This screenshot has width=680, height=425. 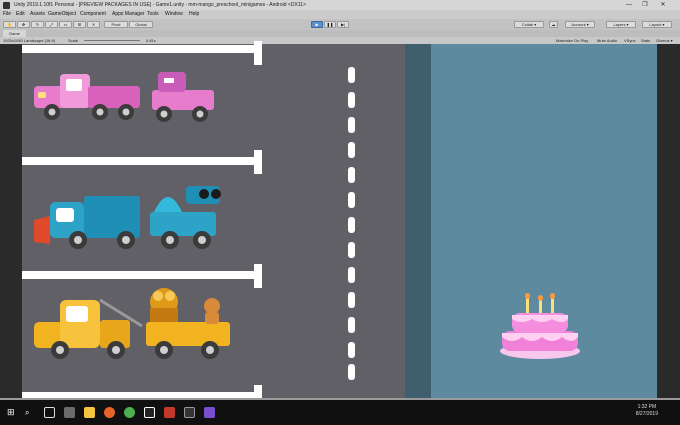 I want to click on unity-icon, so click(x=149, y=412).